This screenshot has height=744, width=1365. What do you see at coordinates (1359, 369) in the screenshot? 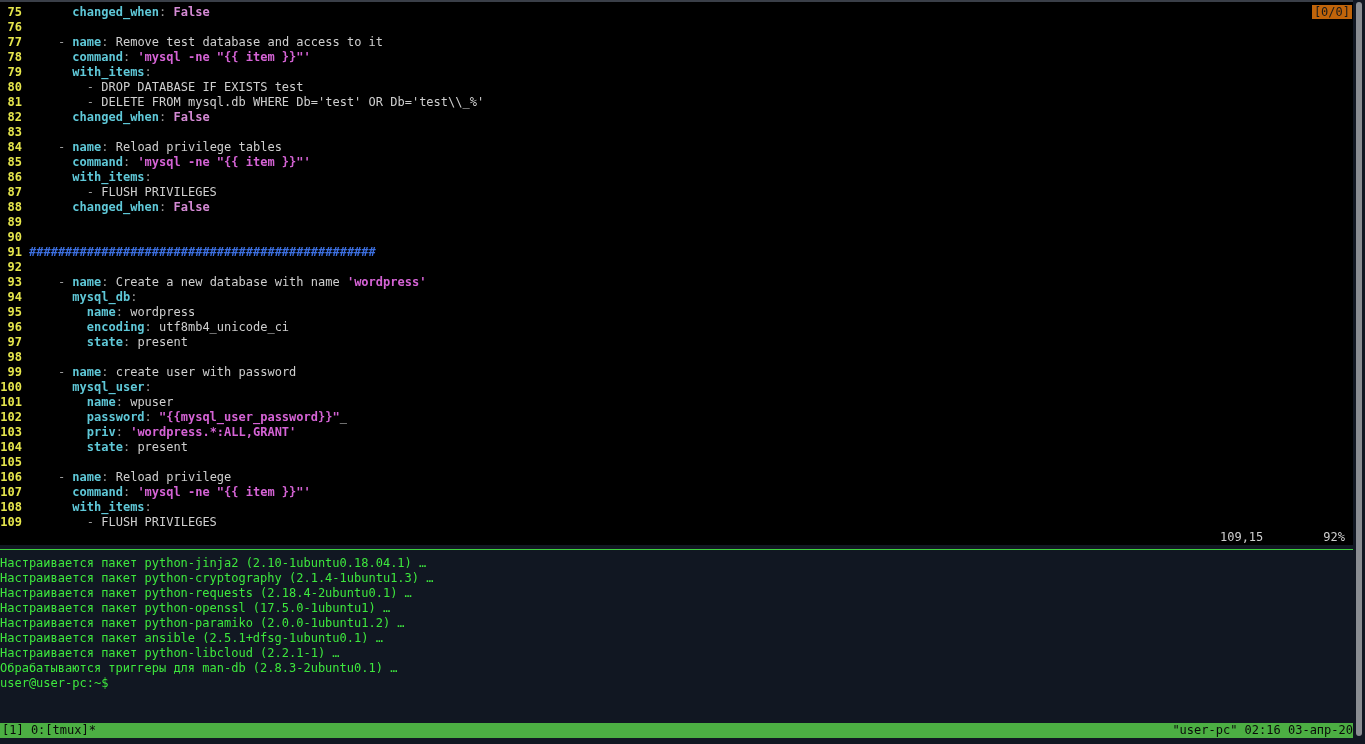
I see `scrollbar` at bounding box center [1359, 369].